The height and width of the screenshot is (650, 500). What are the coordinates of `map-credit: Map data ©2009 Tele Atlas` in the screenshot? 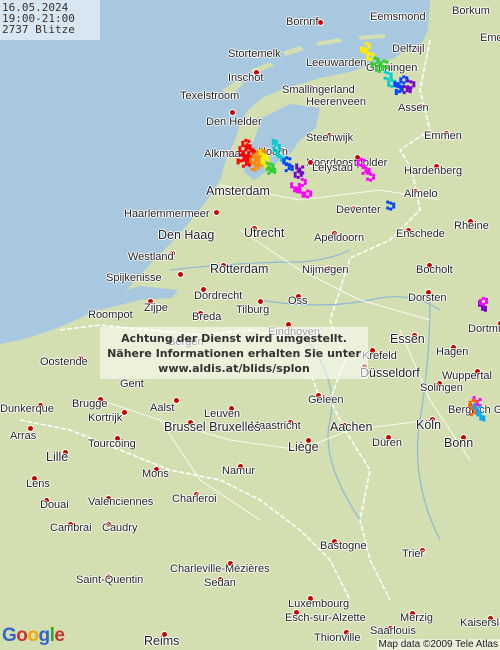 It's located at (438, 644).